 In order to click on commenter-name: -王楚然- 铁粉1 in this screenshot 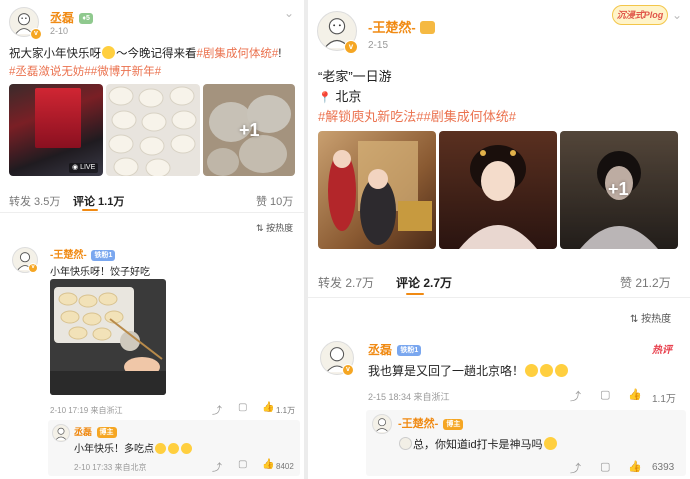, I will do `click(83, 253)`.